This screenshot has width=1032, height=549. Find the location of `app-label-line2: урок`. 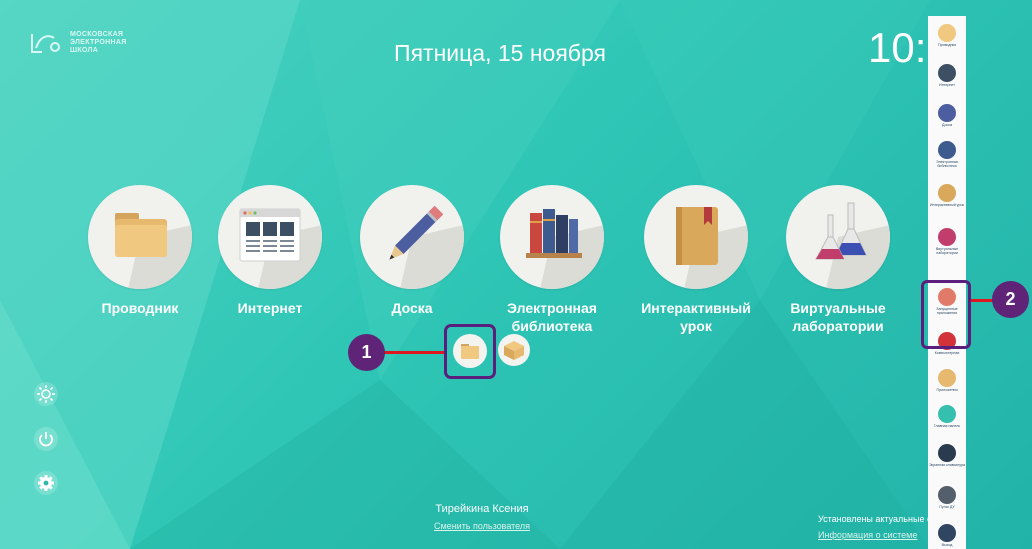

app-label-line2: урок is located at coordinates (696, 326).